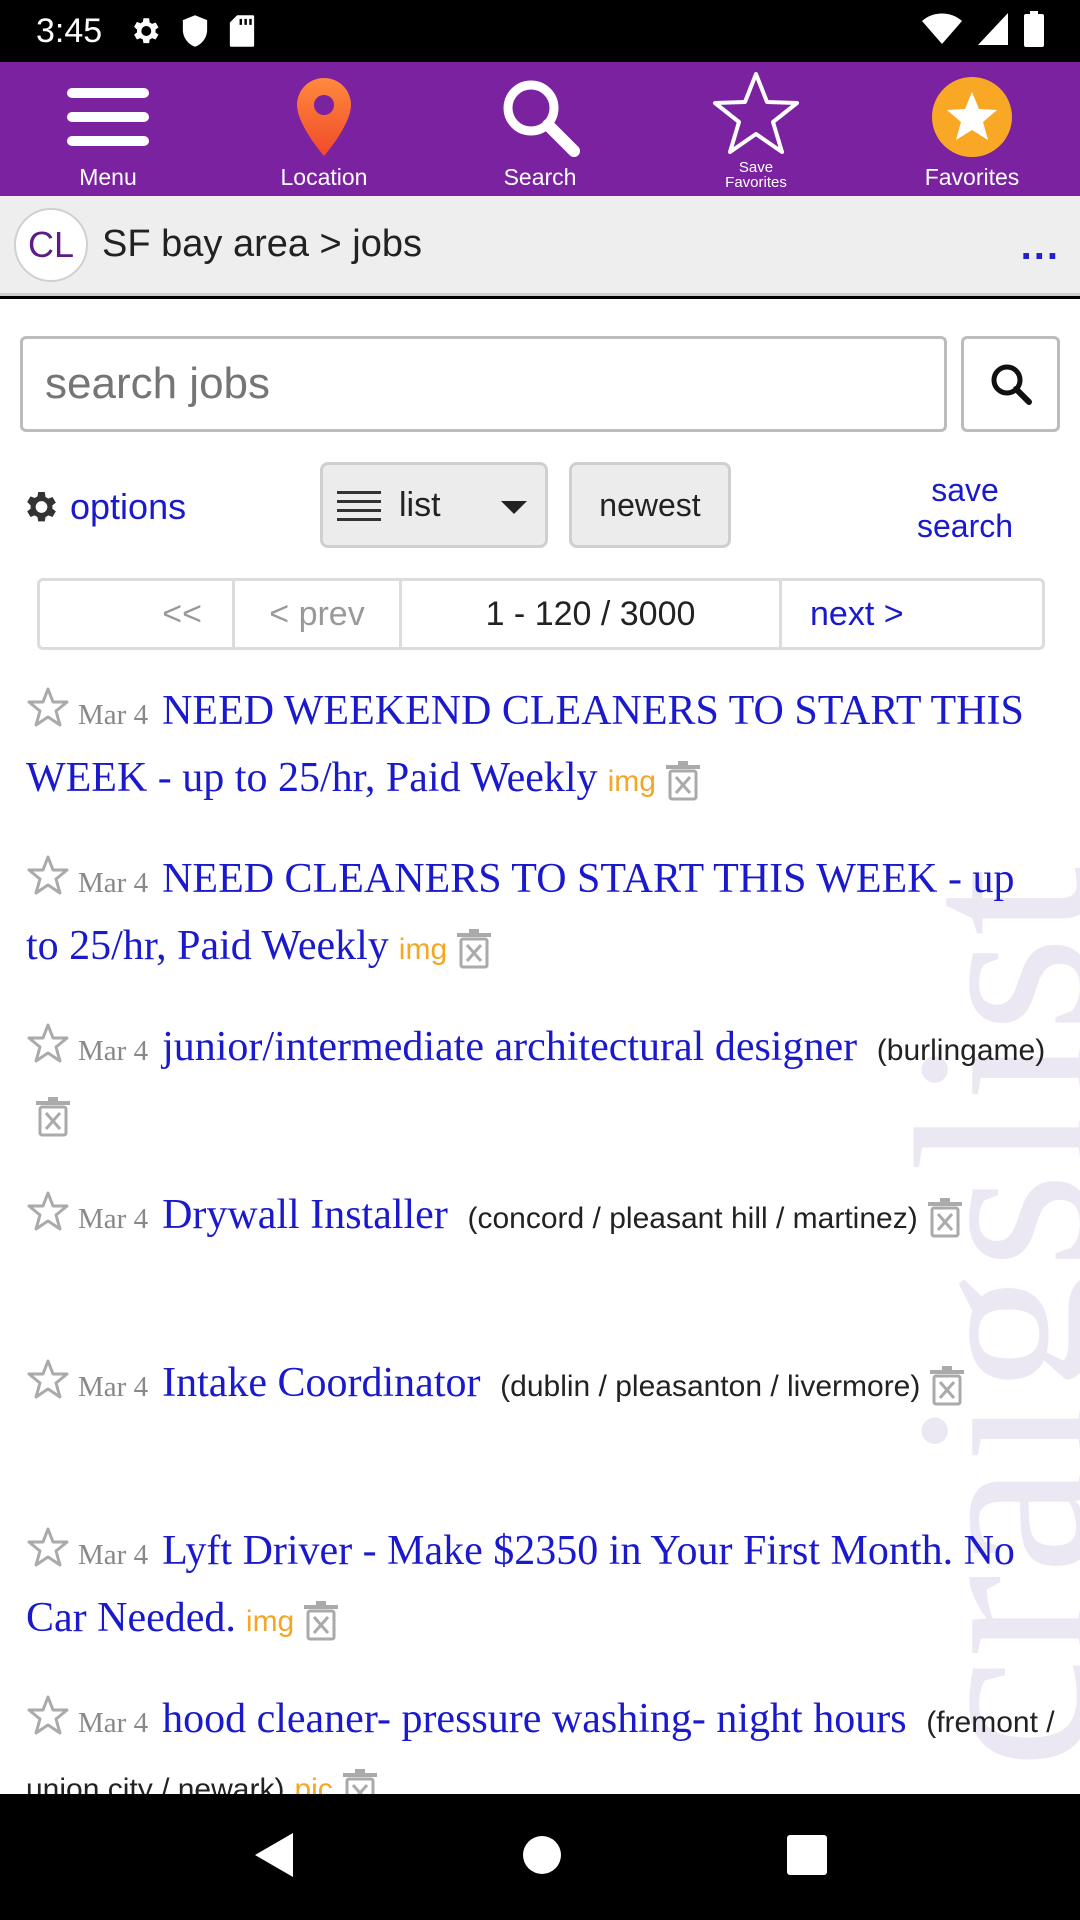 The height and width of the screenshot is (1920, 1080). Describe the element at coordinates (961, 1050) in the screenshot. I see `post-location: (burlingame)` at that location.